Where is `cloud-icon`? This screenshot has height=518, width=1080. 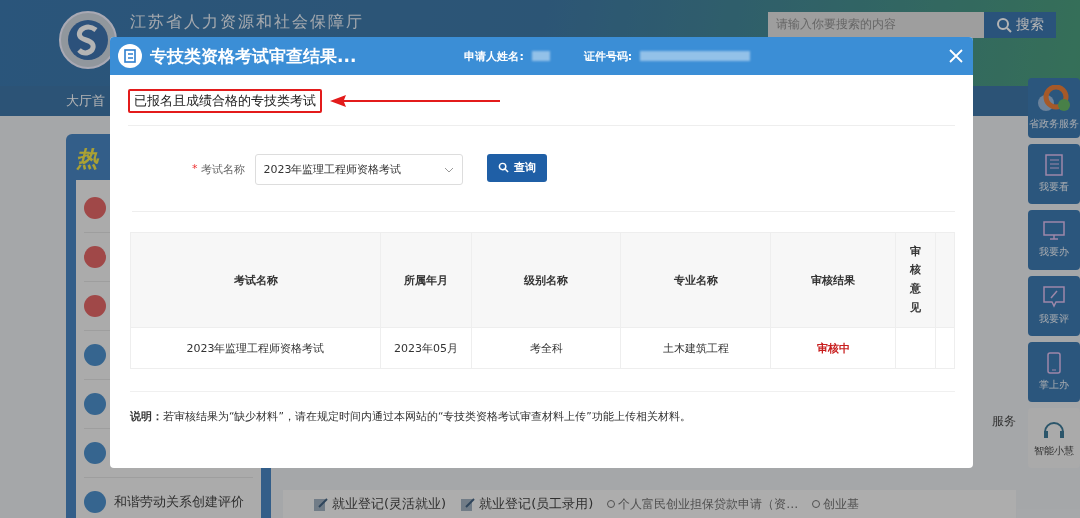
cloud-icon is located at coordinates (1054, 99).